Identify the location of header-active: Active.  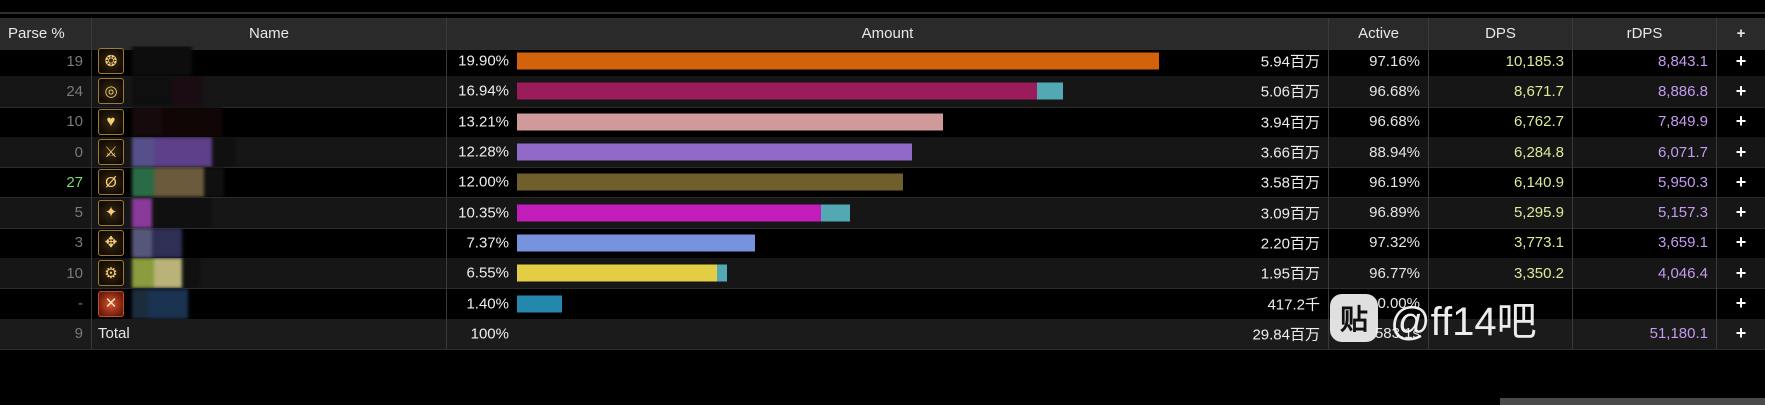
(1379, 33).